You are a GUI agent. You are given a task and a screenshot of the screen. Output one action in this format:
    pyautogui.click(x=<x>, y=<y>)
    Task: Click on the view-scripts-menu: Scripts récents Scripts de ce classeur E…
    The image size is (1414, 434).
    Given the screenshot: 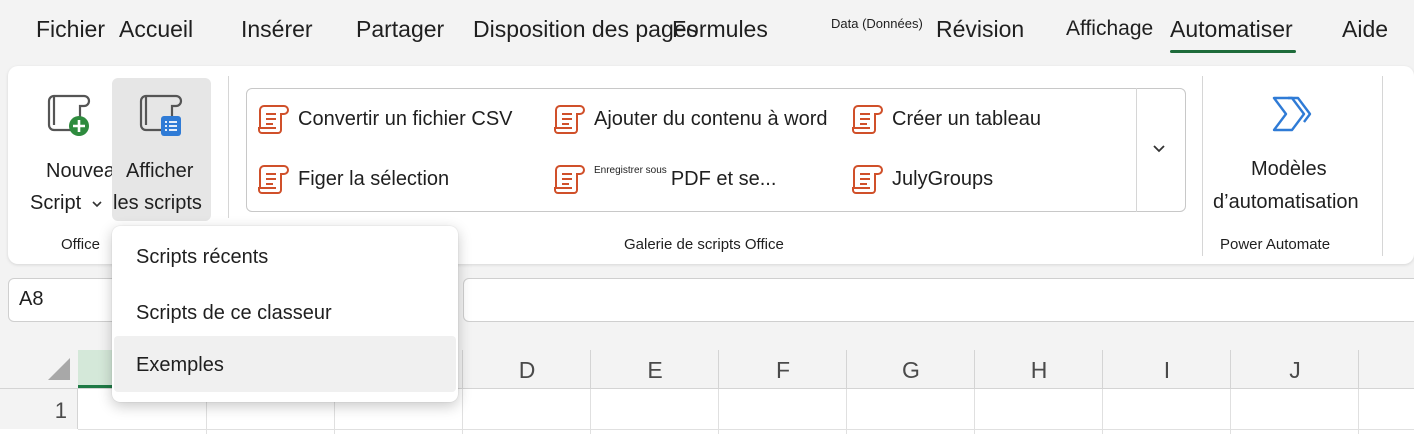 What is the action you would take?
    pyautogui.click(x=285, y=314)
    